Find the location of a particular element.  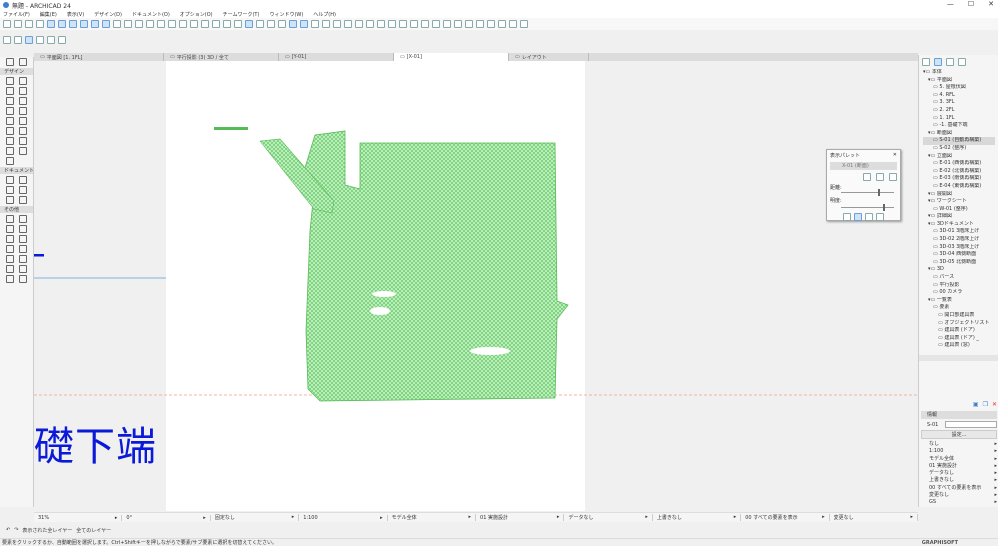

property-row: 変更なし ▸ is located at coordinates (959, 495).